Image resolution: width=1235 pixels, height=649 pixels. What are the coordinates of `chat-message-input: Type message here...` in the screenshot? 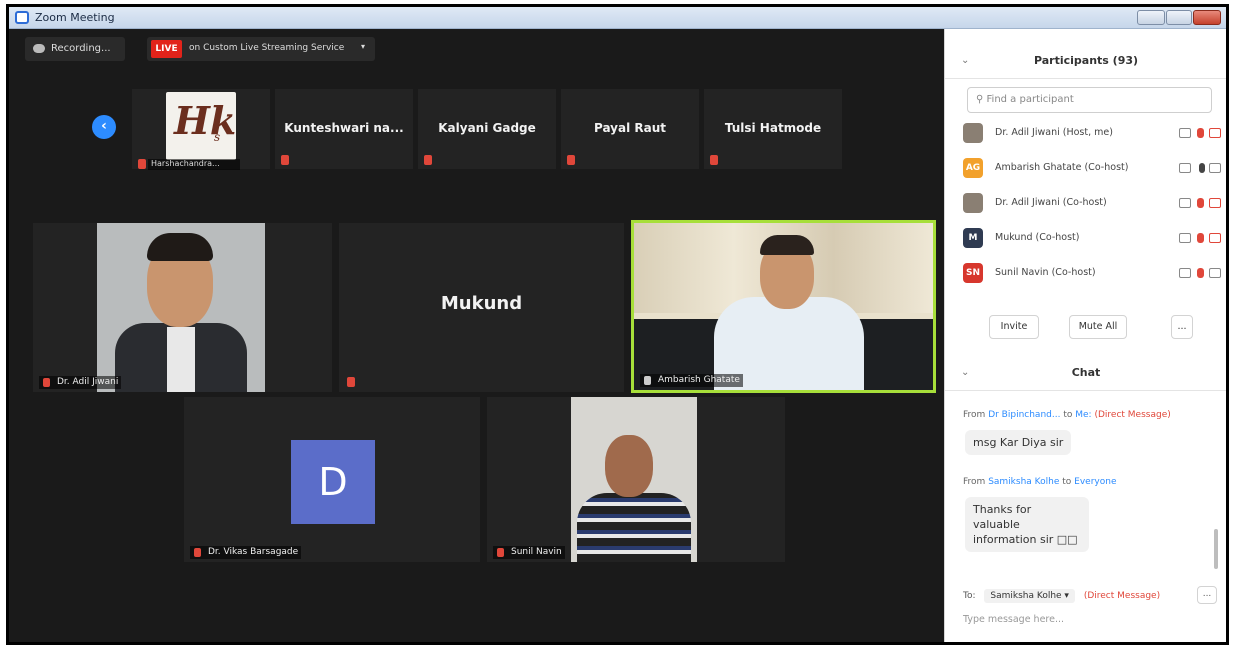 It's located at (1088, 619).